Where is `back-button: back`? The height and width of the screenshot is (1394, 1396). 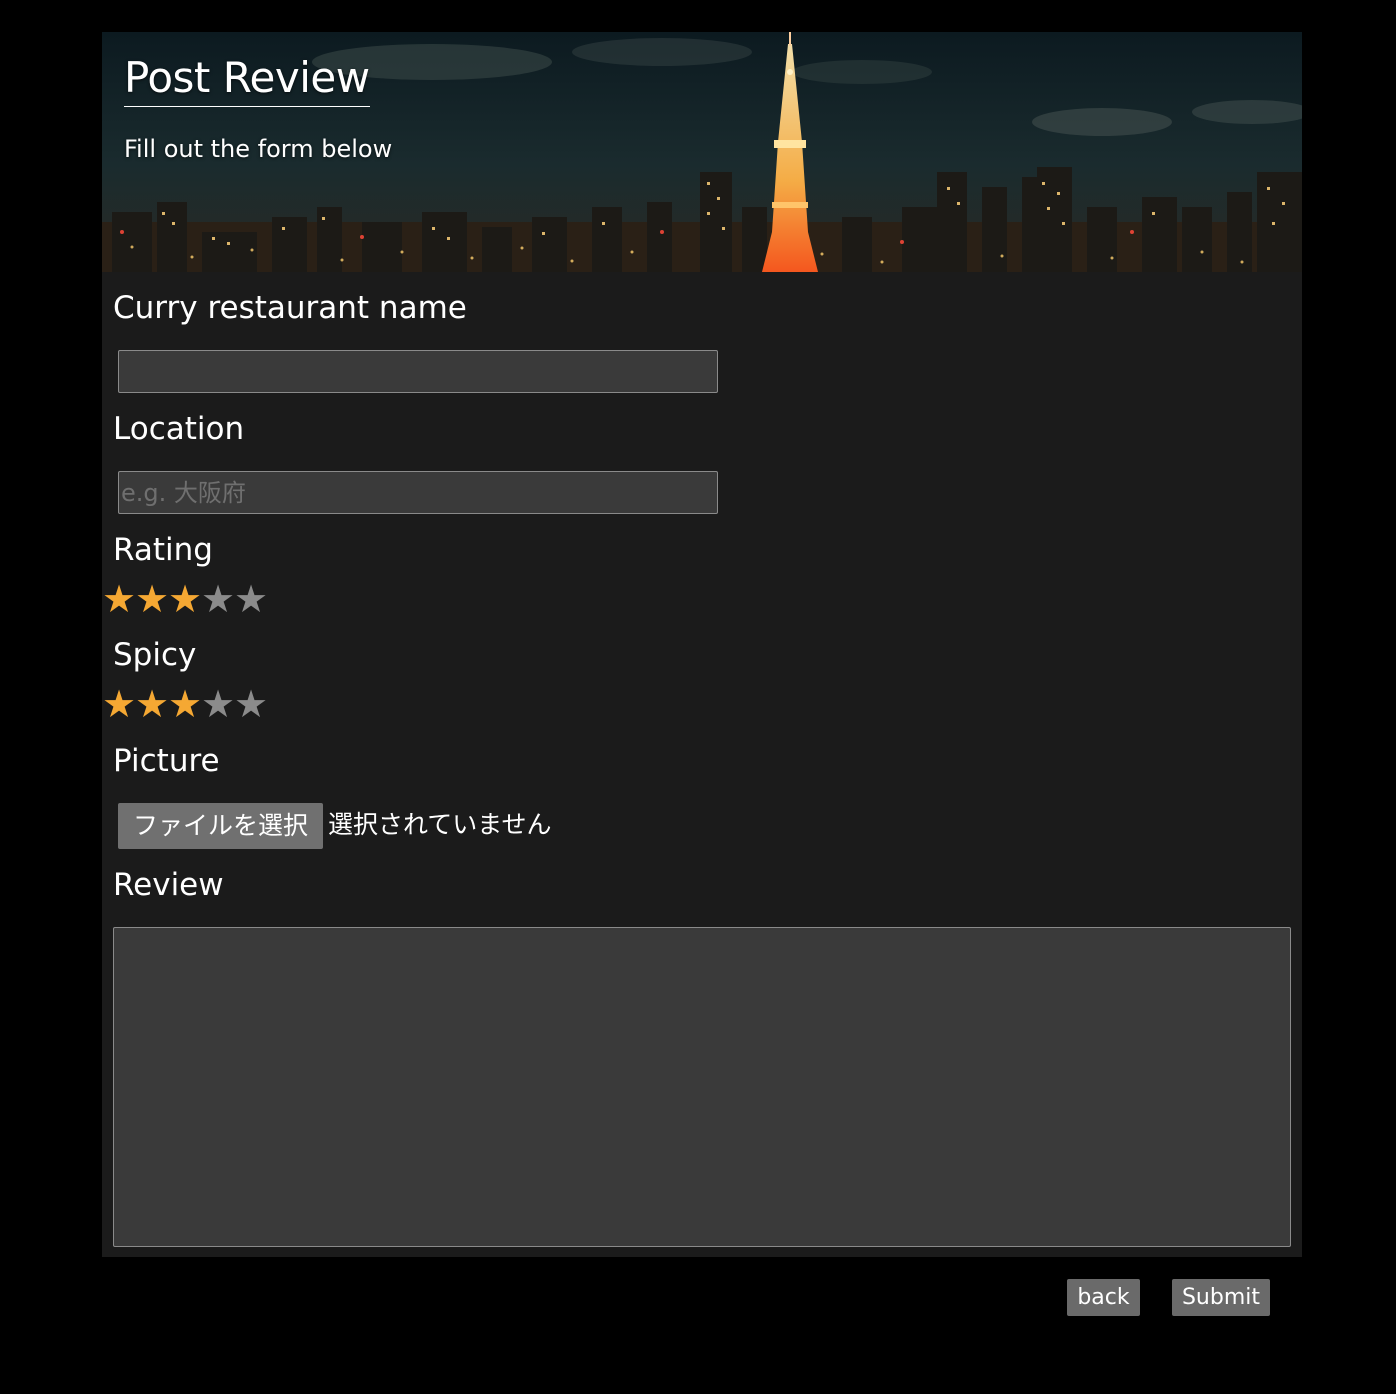
back-button: back is located at coordinates (1103, 1297).